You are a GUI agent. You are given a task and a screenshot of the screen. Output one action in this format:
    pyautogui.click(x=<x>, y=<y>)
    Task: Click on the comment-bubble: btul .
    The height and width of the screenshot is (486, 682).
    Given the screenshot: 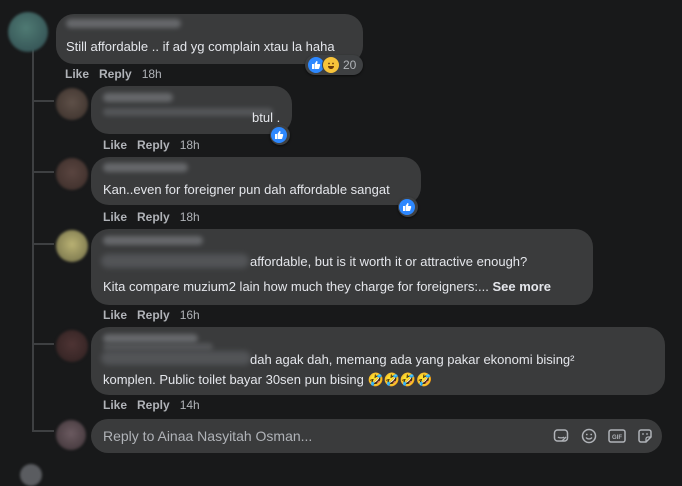 What is the action you would take?
    pyautogui.click(x=191, y=110)
    